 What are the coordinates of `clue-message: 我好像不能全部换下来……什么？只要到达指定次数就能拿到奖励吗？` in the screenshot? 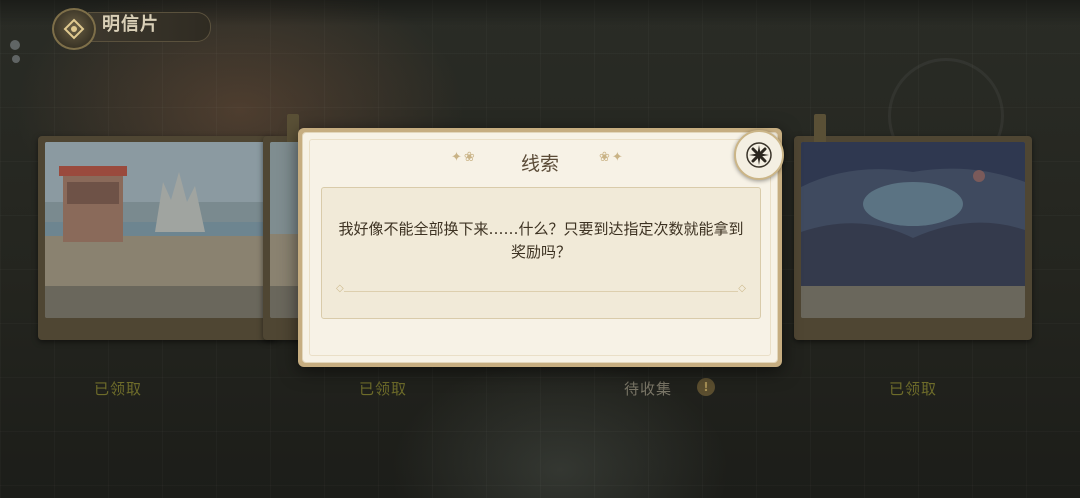 It's located at (541, 240).